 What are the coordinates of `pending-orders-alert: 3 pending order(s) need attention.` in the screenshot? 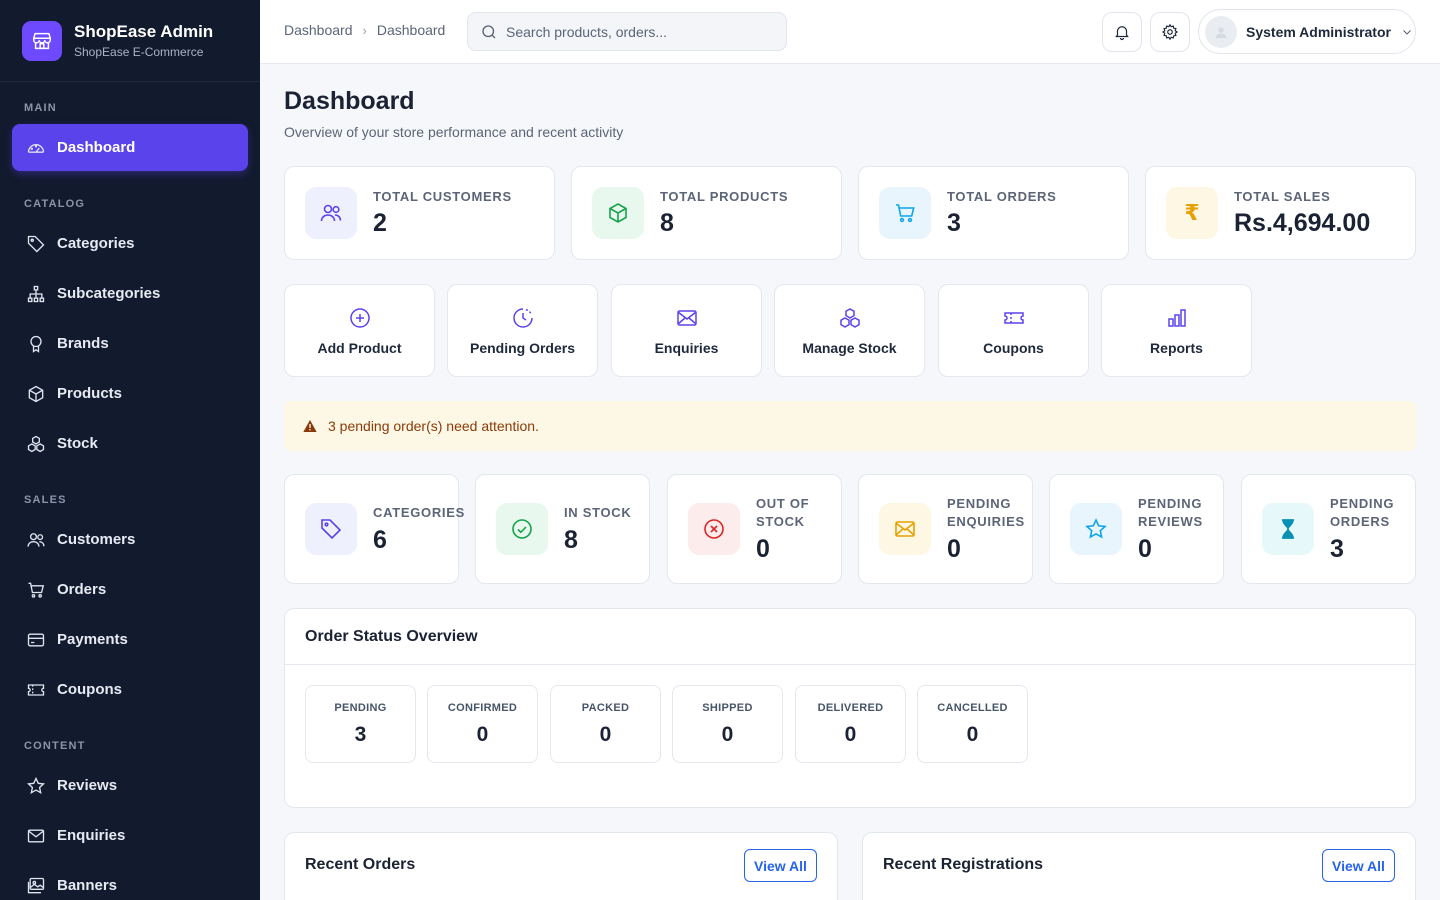 It's located at (850, 426).